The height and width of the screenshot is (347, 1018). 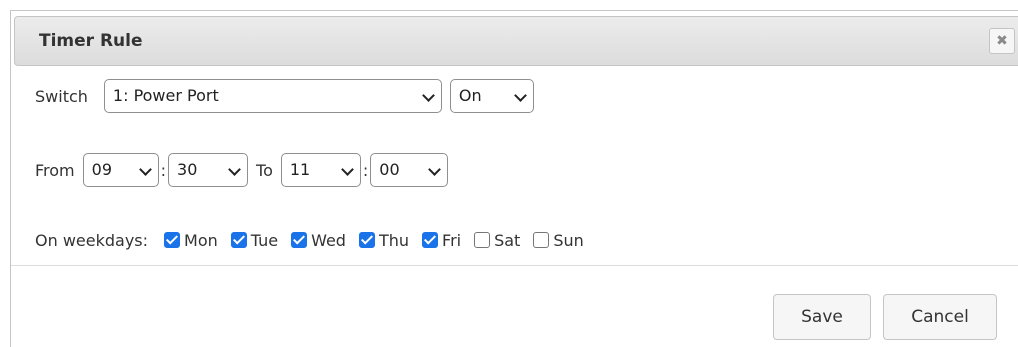 I want to click on switch-row: Switch 1: Power Port On, so click(x=284, y=96).